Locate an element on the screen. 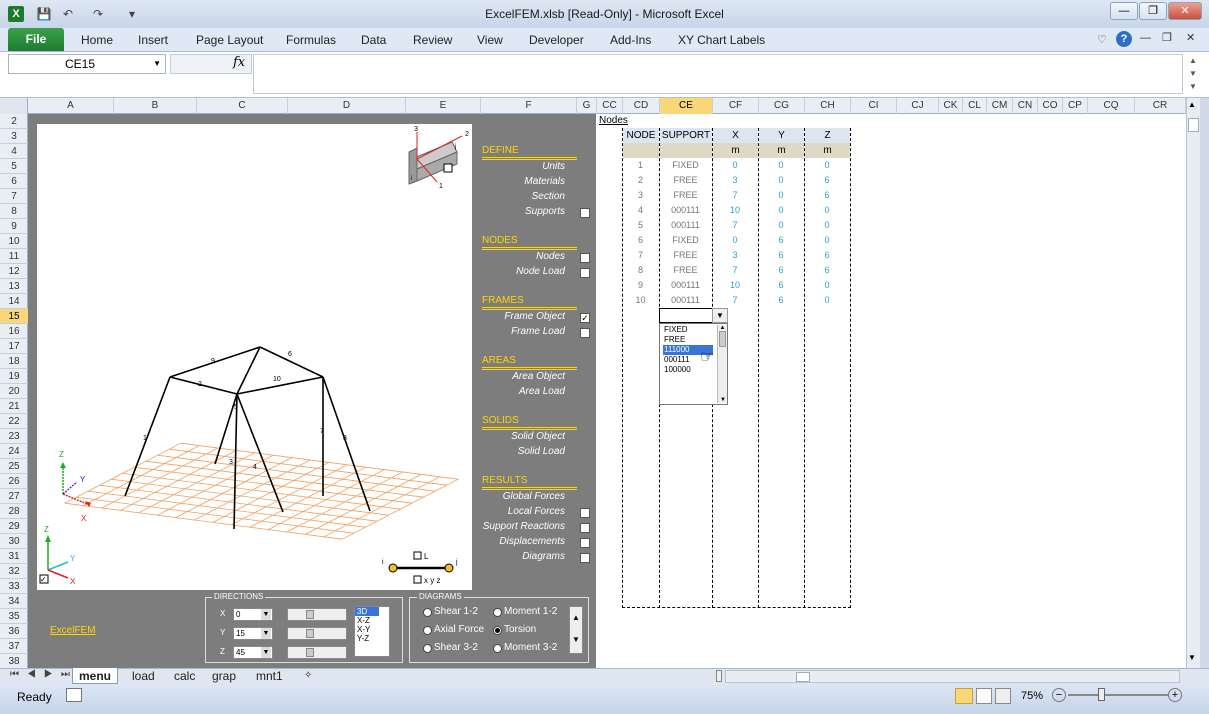 The width and height of the screenshot is (1209, 714). name-box-dropdown-icon: ▼ is located at coordinates (157, 64).